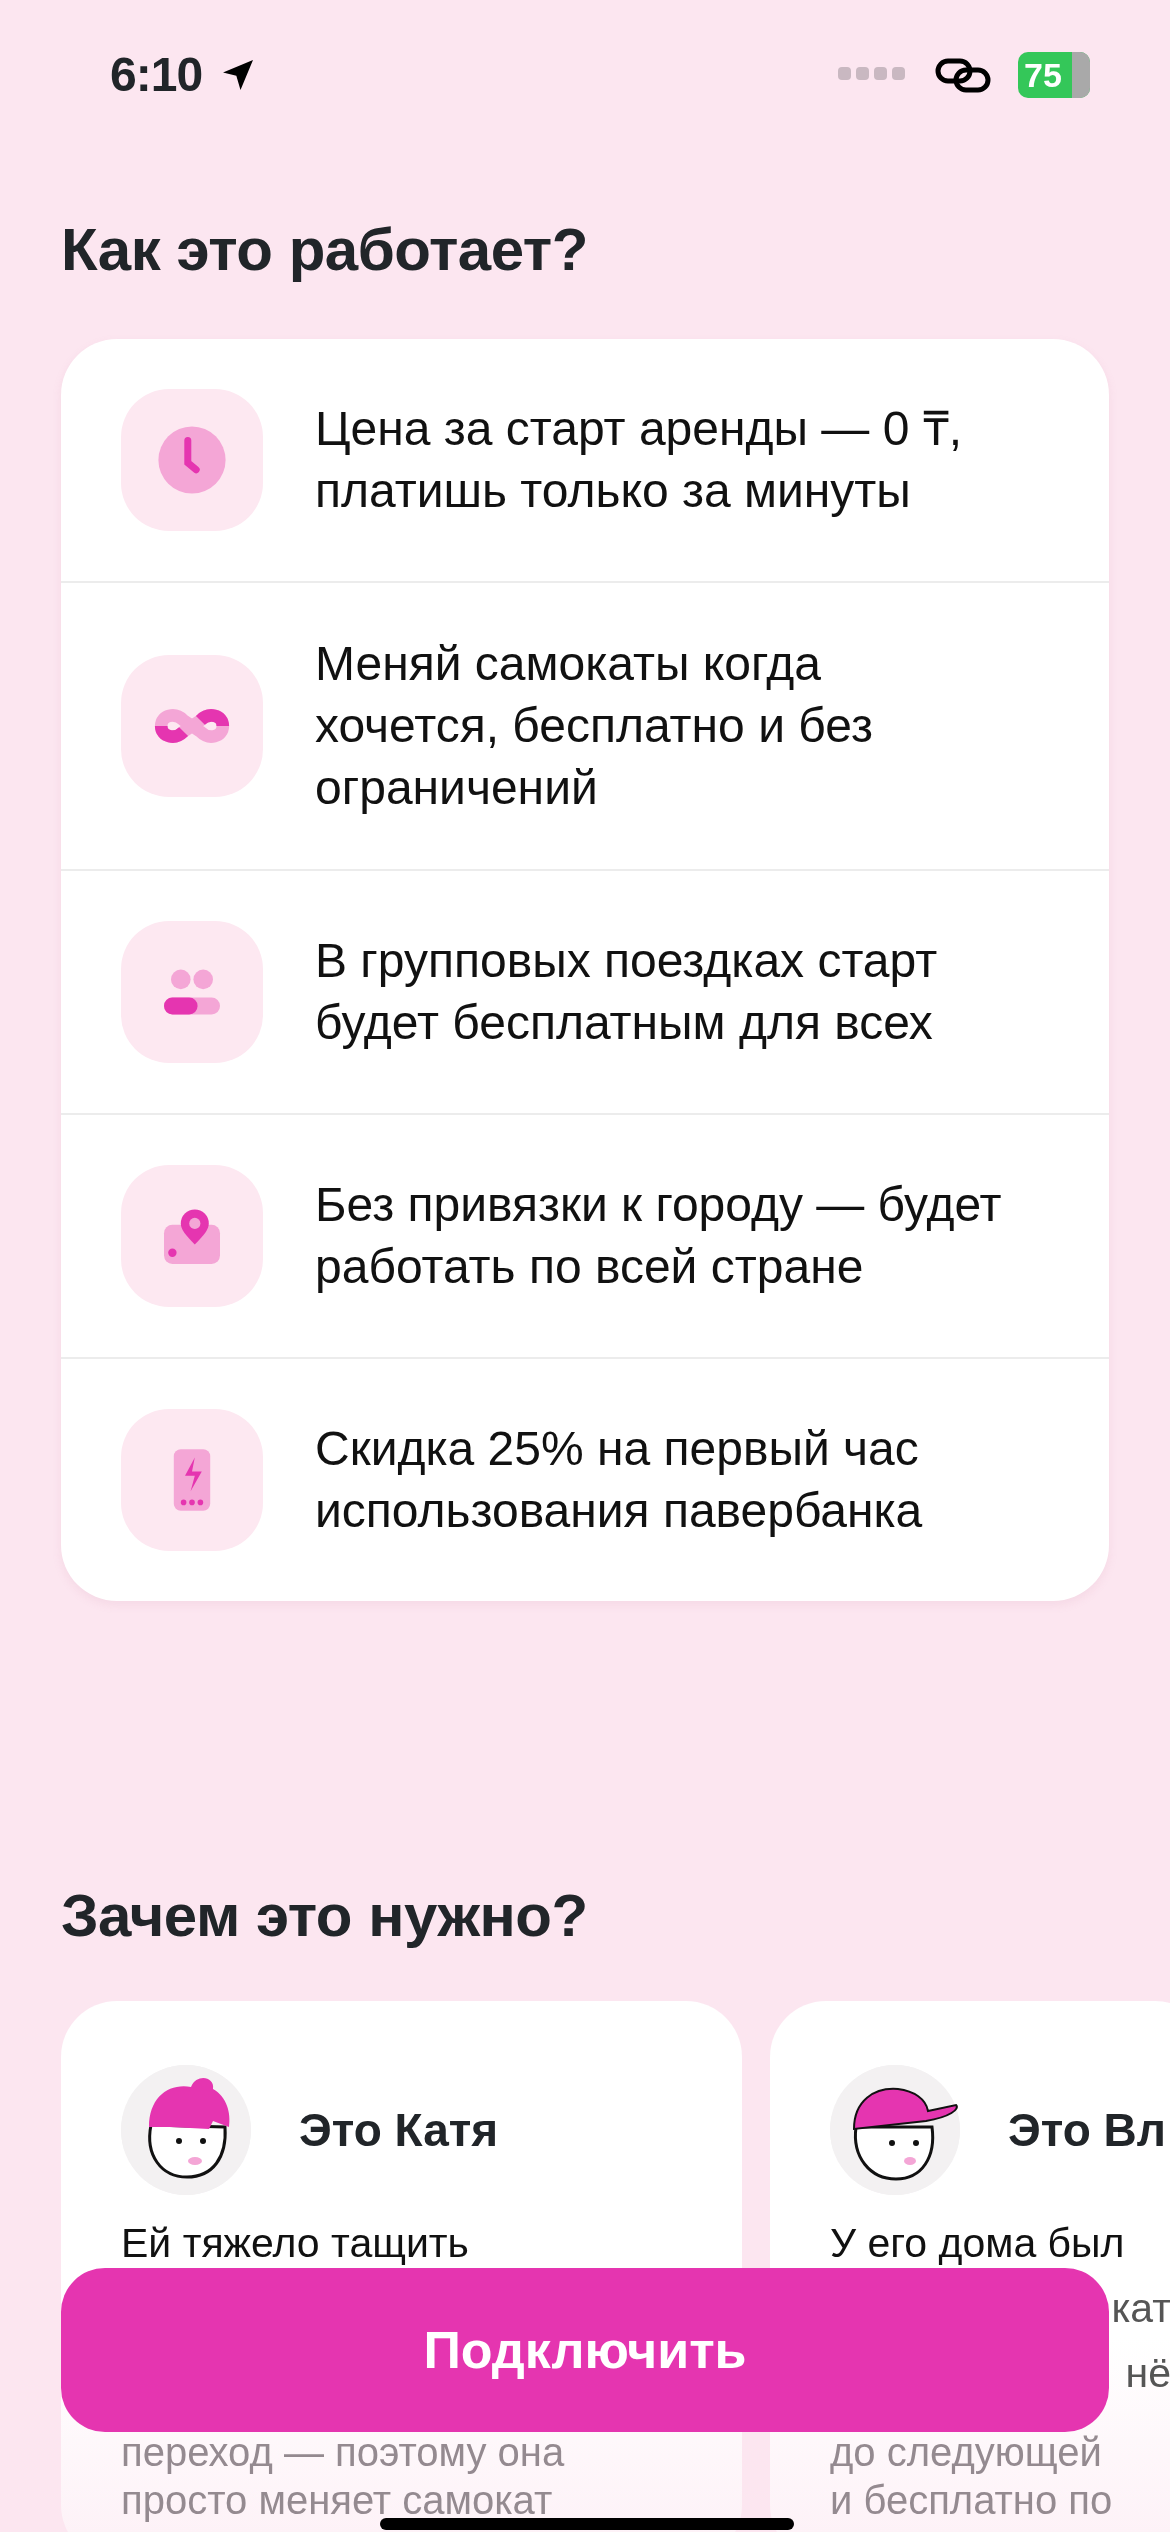  What do you see at coordinates (659, 1236) in the screenshot?
I see `feature-text: Без привязки к городу — будет работать по всей стране` at bounding box center [659, 1236].